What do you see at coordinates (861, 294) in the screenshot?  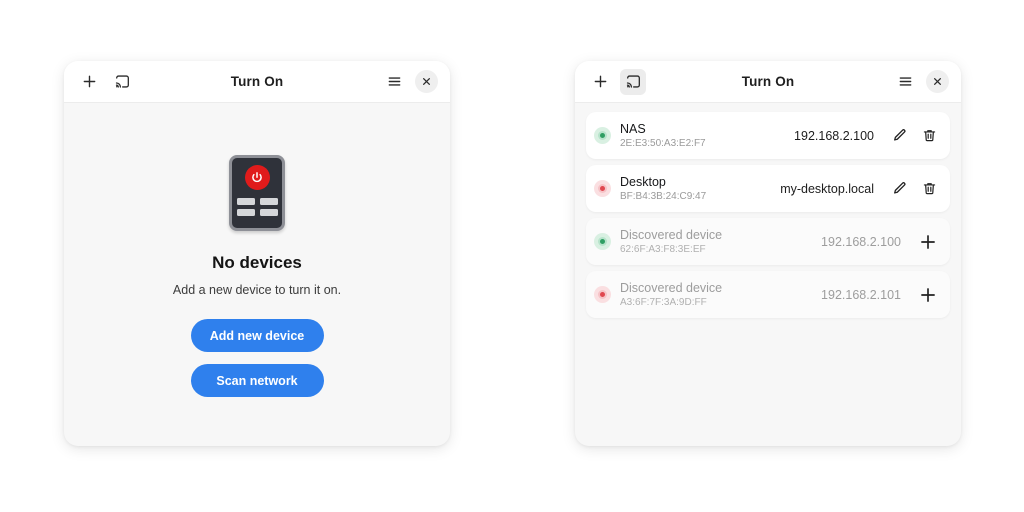 I see `device-address: 192.168.2.101` at bounding box center [861, 294].